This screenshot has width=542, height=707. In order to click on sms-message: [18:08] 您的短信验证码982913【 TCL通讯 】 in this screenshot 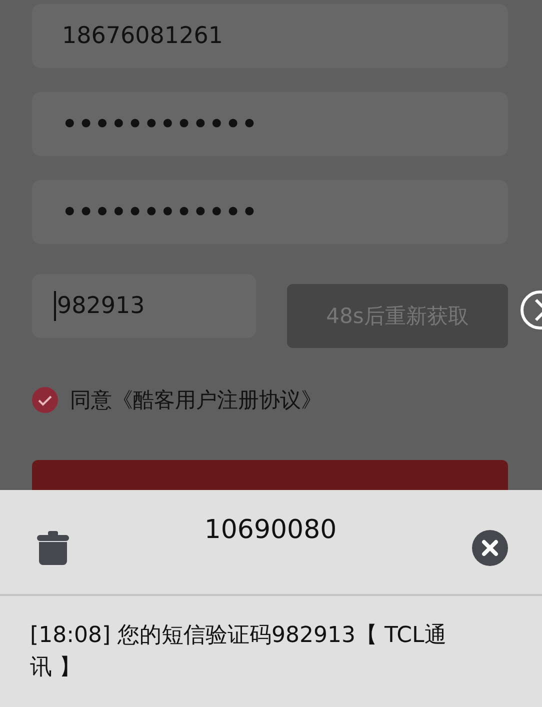, I will do `click(238, 652)`.